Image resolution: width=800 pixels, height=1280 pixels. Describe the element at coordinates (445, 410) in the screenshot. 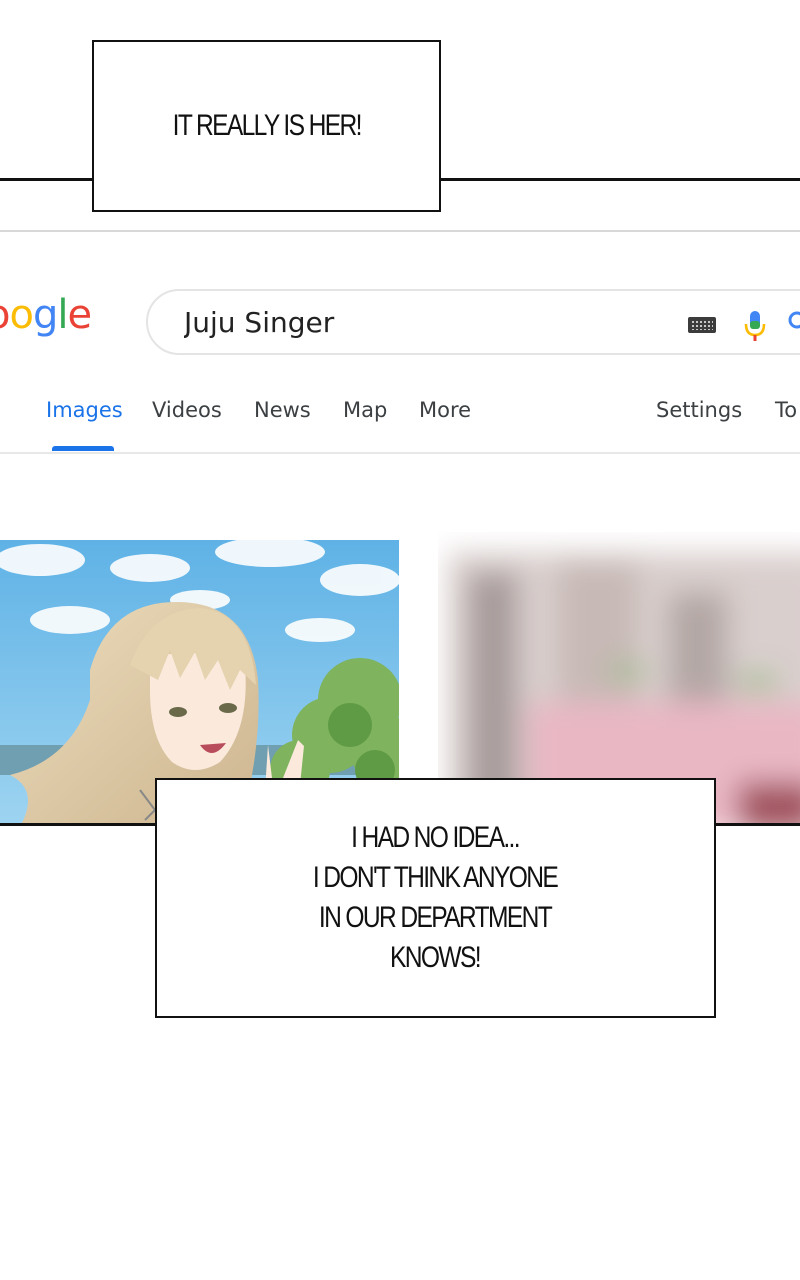

I see `tab-more: More` at that location.